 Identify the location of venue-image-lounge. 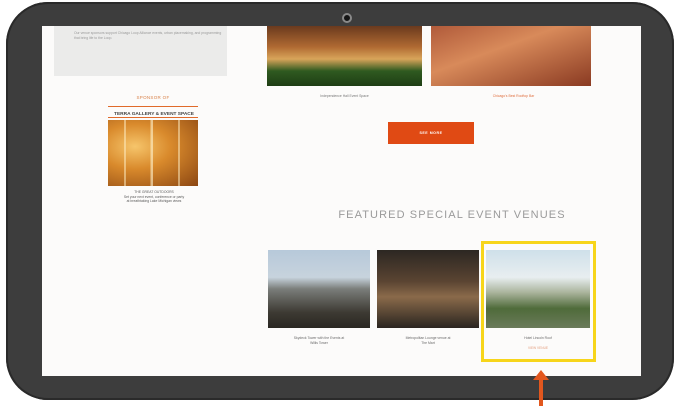
(428, 289).